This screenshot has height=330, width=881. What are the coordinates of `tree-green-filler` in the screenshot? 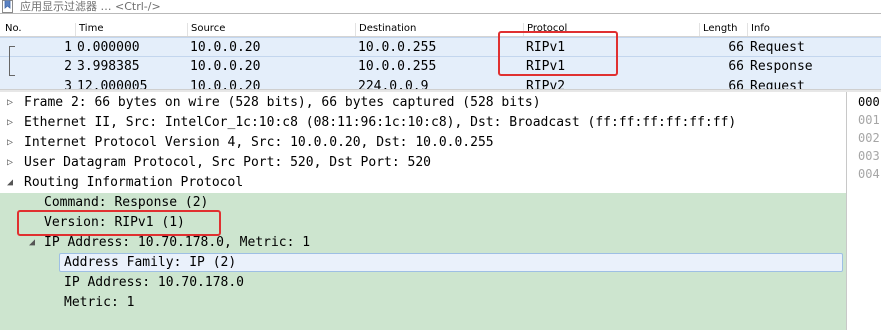 It's located at (423, 321).